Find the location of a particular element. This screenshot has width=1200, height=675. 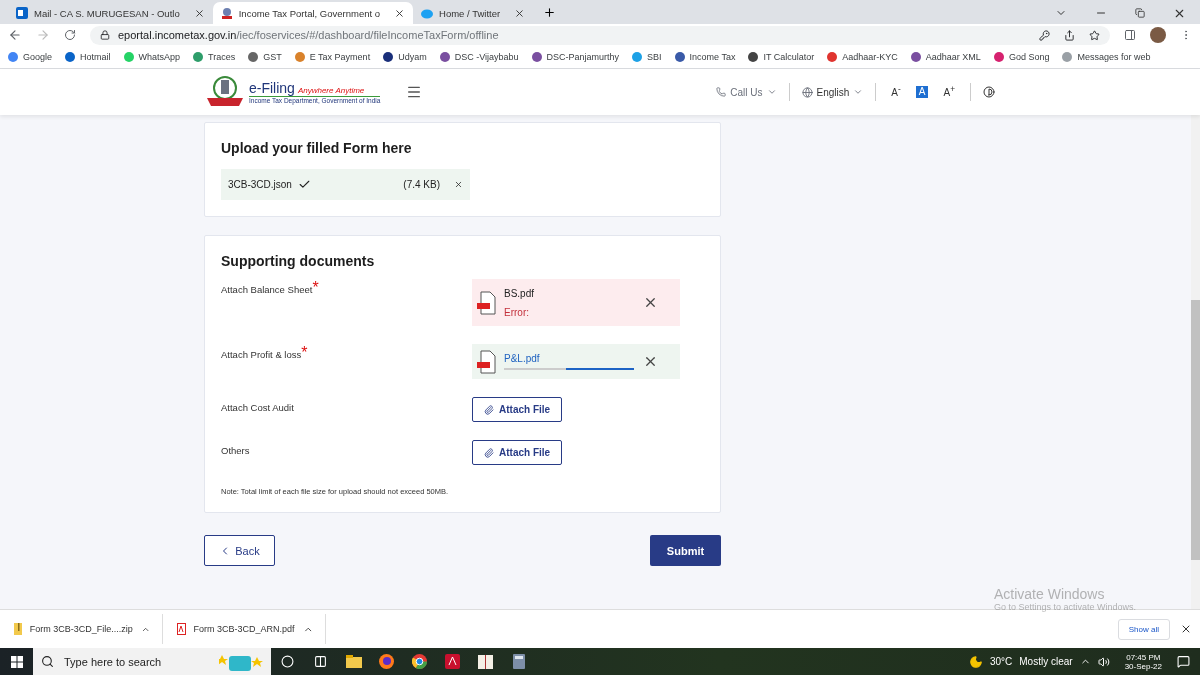

menu-icon is located at coordinates (414, 92).